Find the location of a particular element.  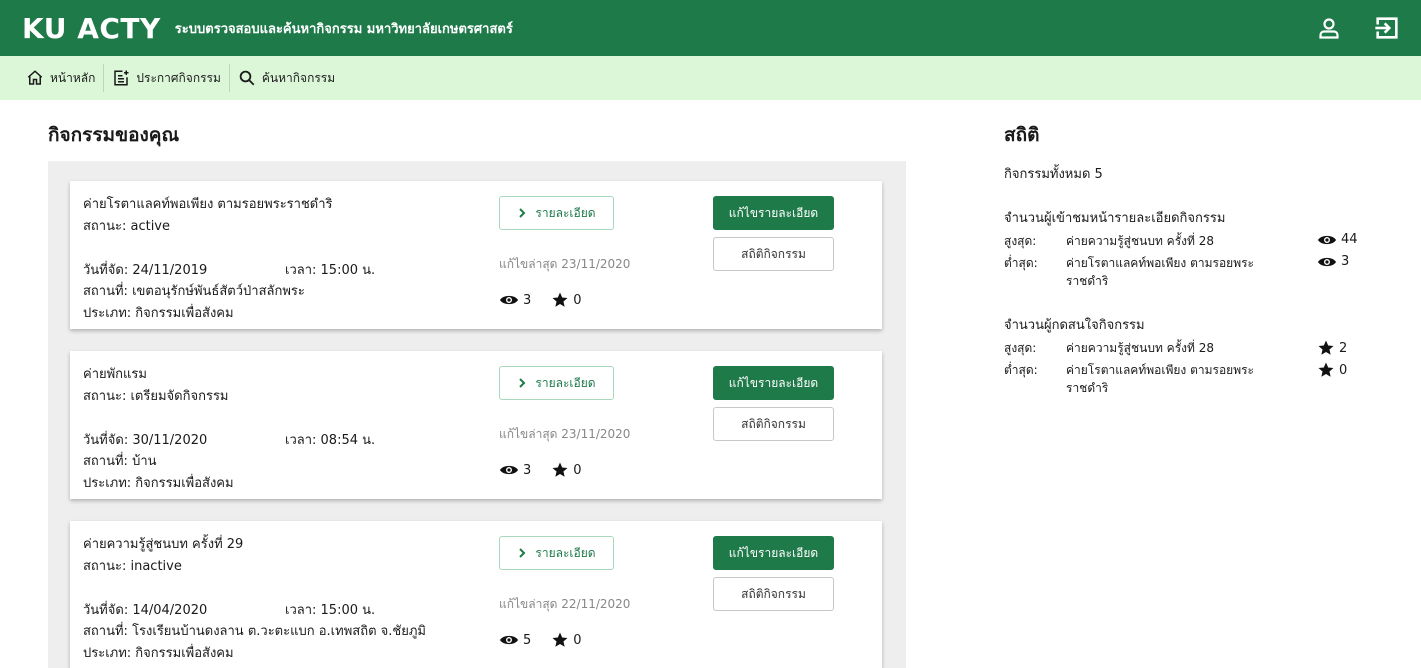

activity-status: สถานะ: inactive is located at coordinates (132, 566).